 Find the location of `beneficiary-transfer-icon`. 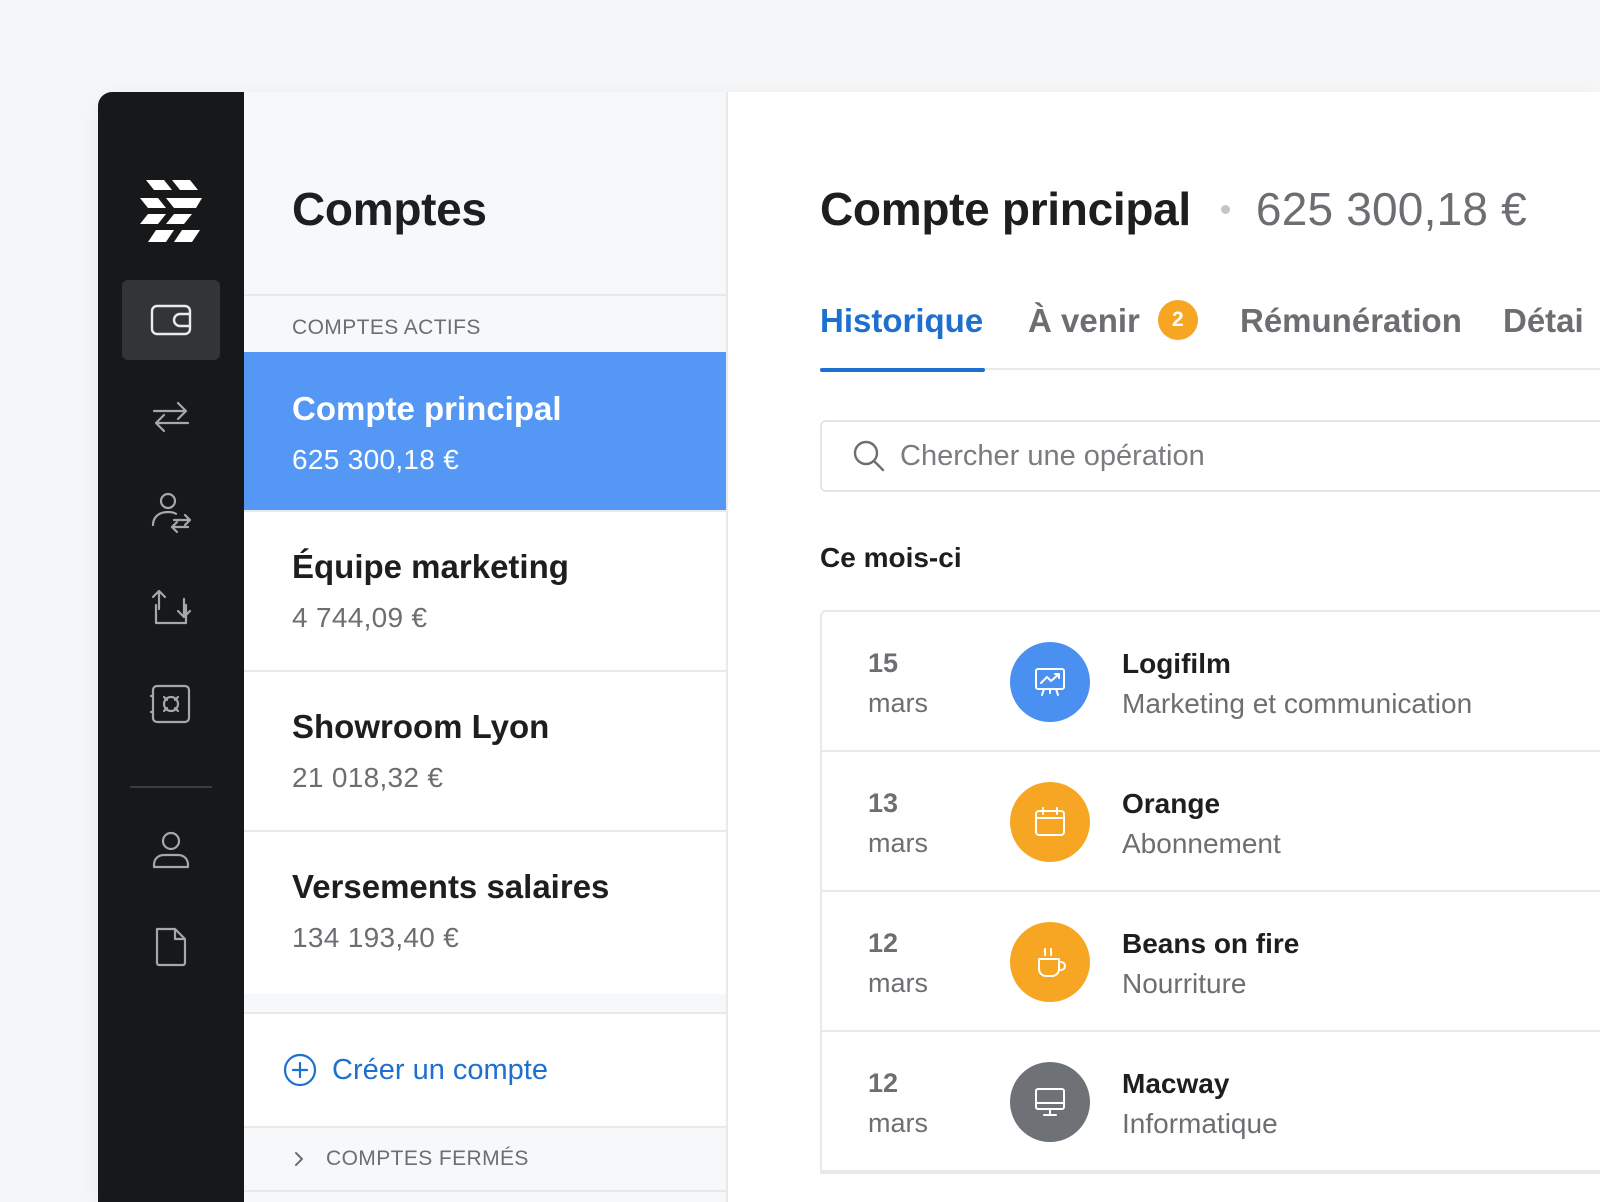

beneficiary-transfer-icon is located at coordinates (171, 513).